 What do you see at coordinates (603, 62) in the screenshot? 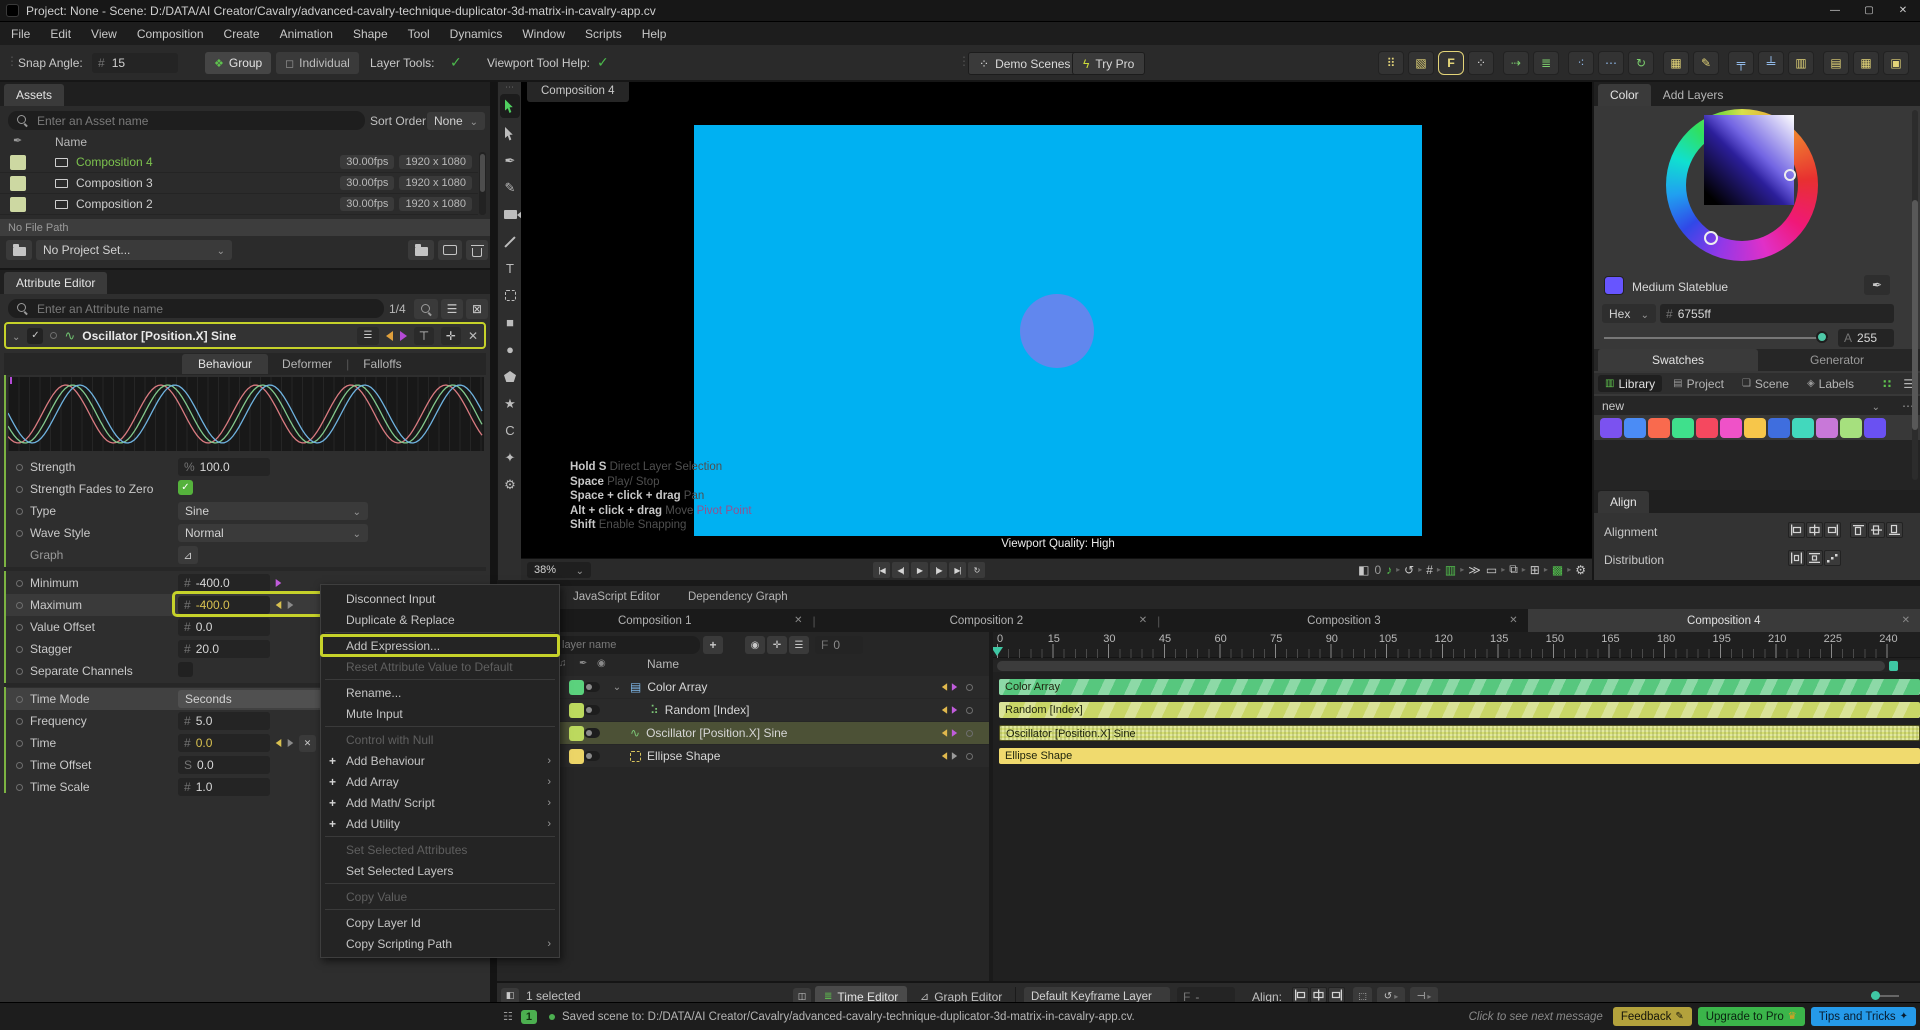
I see `viewport-help-check: ✓` at bounding box center [603, 62].